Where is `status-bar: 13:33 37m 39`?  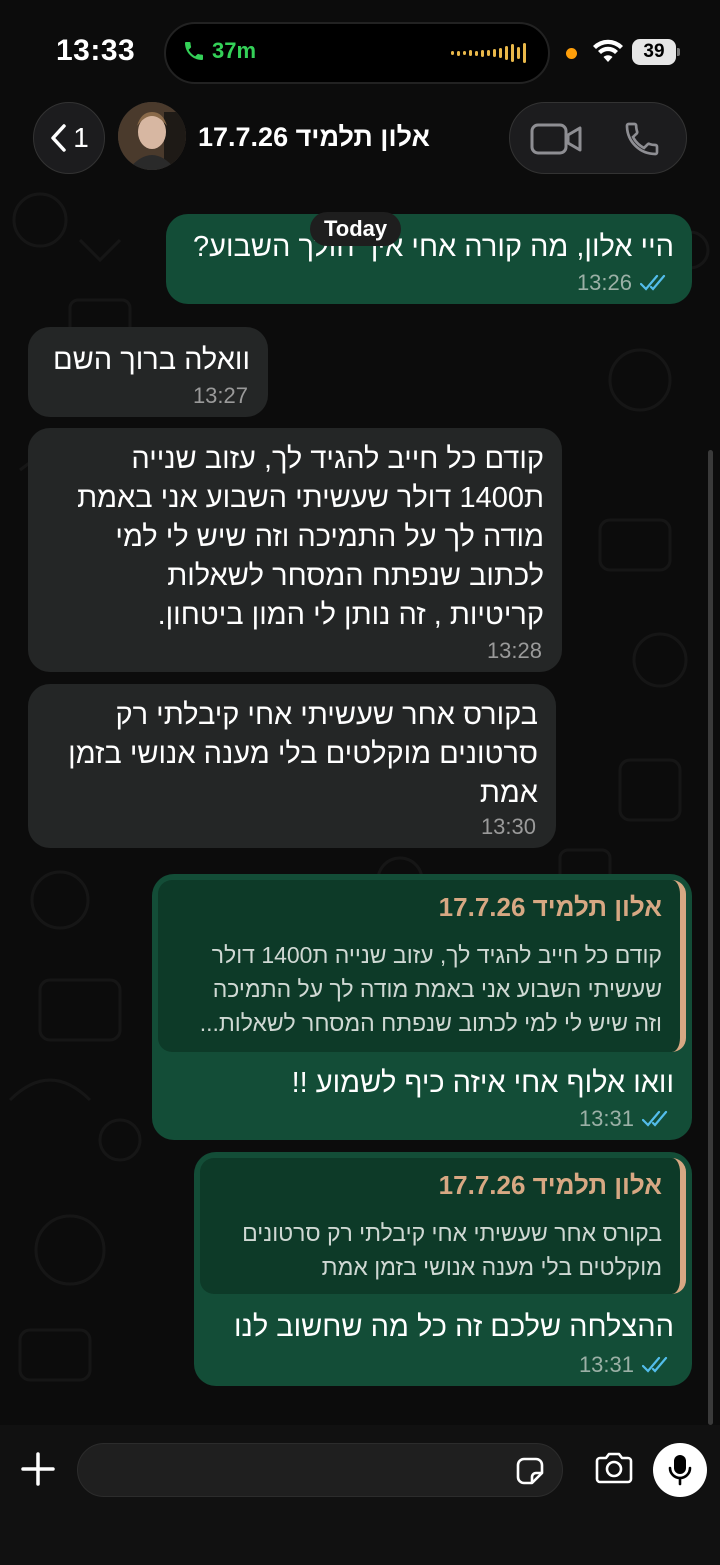 status-bar: 13:33 37m 39 is located at coordinates (360, 50).